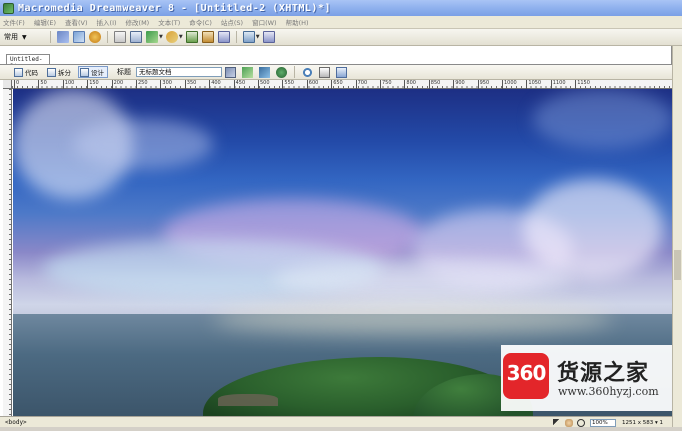 The image size is (682, 431). I want to click on select-tool-icon, so click(556, 422).